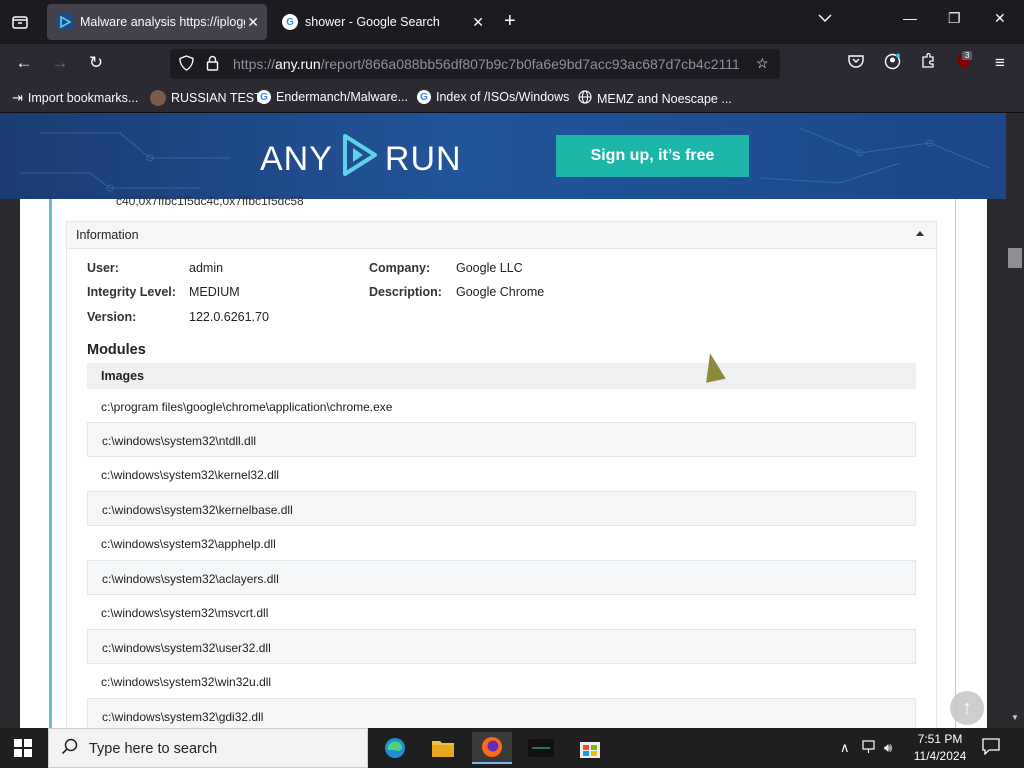  Describe the element at coordinates (179, 441) in the screenshot. I see `module-path: c:\windows\system32\ntdll.dll` at that location.